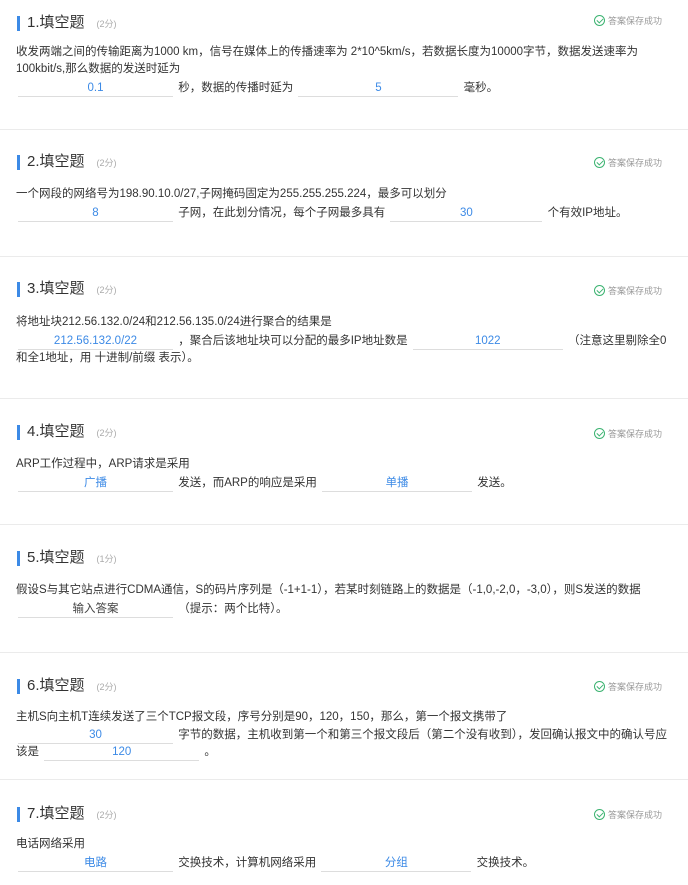  Describe the element at coordinates (282, 213) in the screenshot. I see `question-text: 子网，在此划分情况，每个子网最多具有` at that location.